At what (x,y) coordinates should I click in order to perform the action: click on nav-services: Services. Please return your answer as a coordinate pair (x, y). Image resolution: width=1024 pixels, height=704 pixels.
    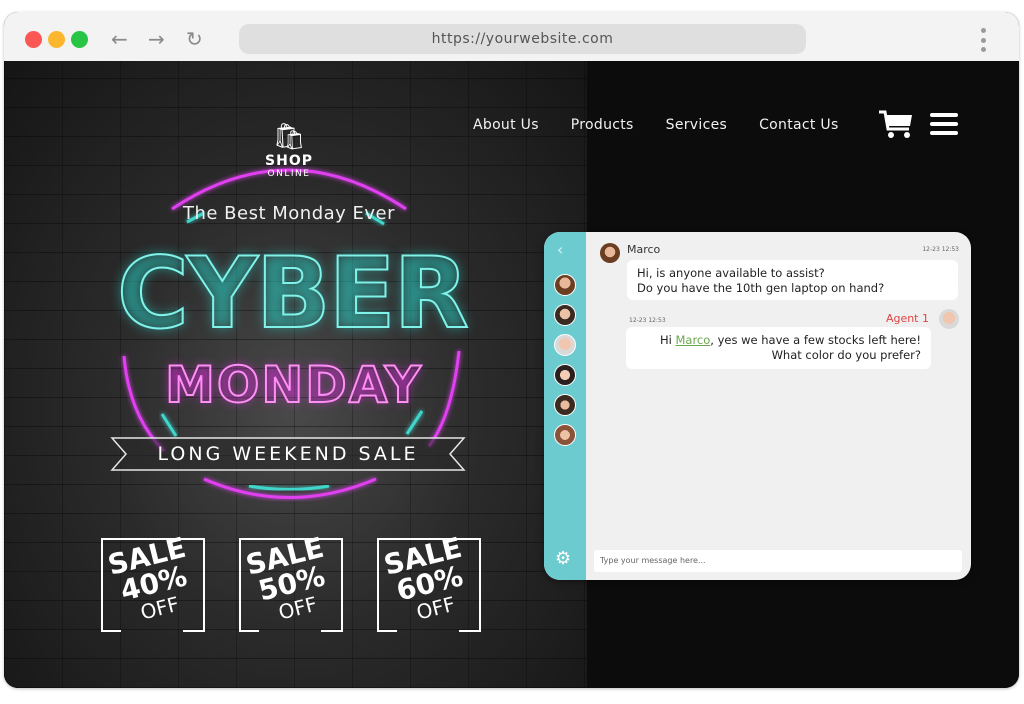
    Looking at the image, I should click on (696, 125).